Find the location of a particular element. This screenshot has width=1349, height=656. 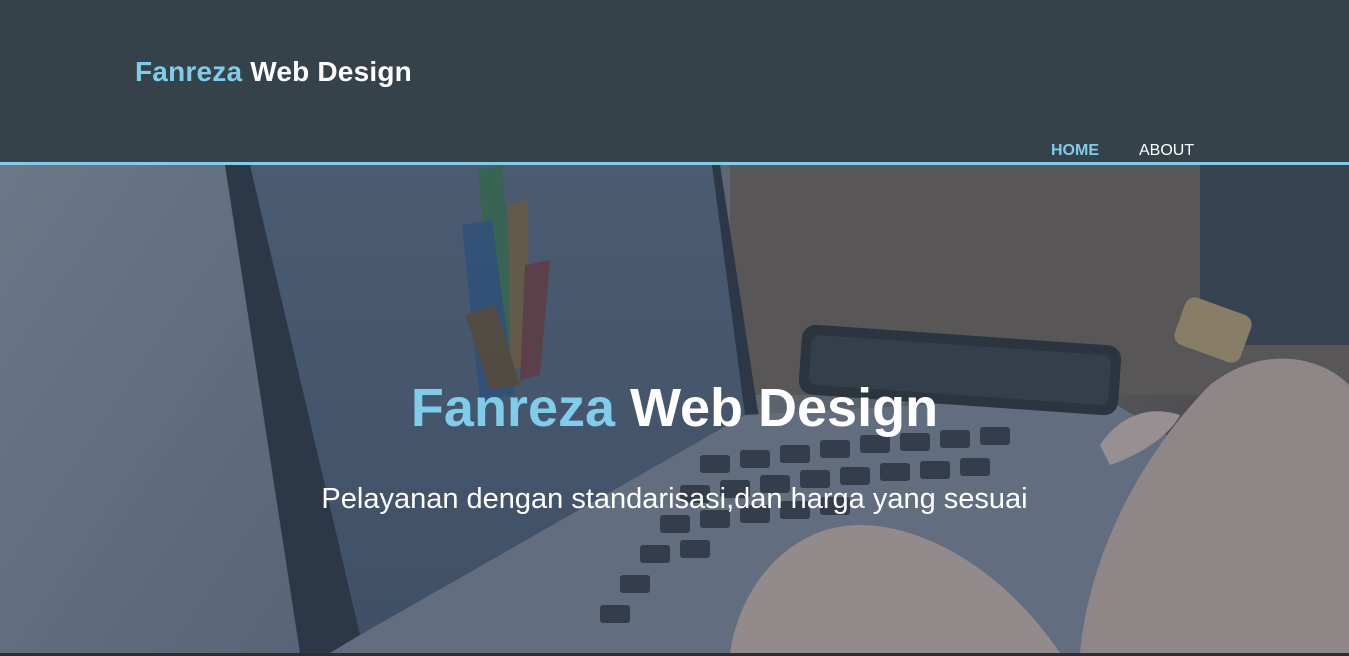

hero-title: Fanreza Web Design is located at coordinates (674, 408).